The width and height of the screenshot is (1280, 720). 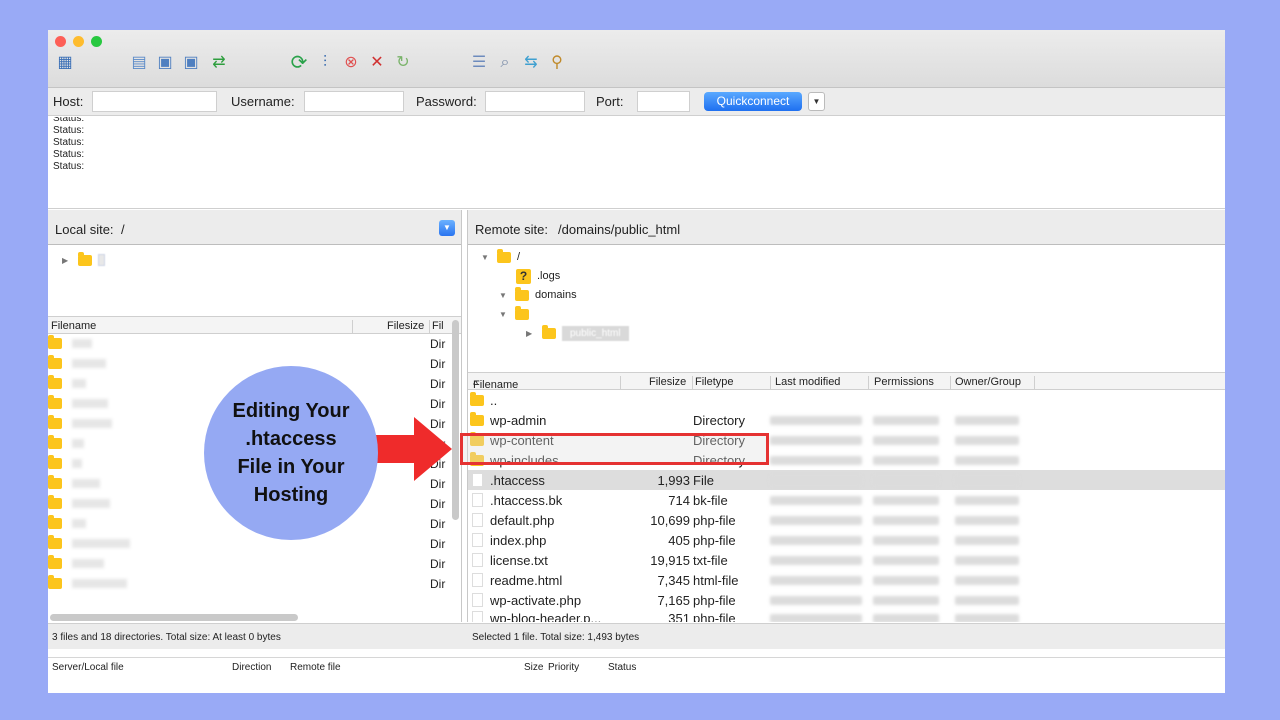 I want to click on remote-status-text: Selected 1 file. Total size: 1,493 bytes, so click(x=556, y=637).